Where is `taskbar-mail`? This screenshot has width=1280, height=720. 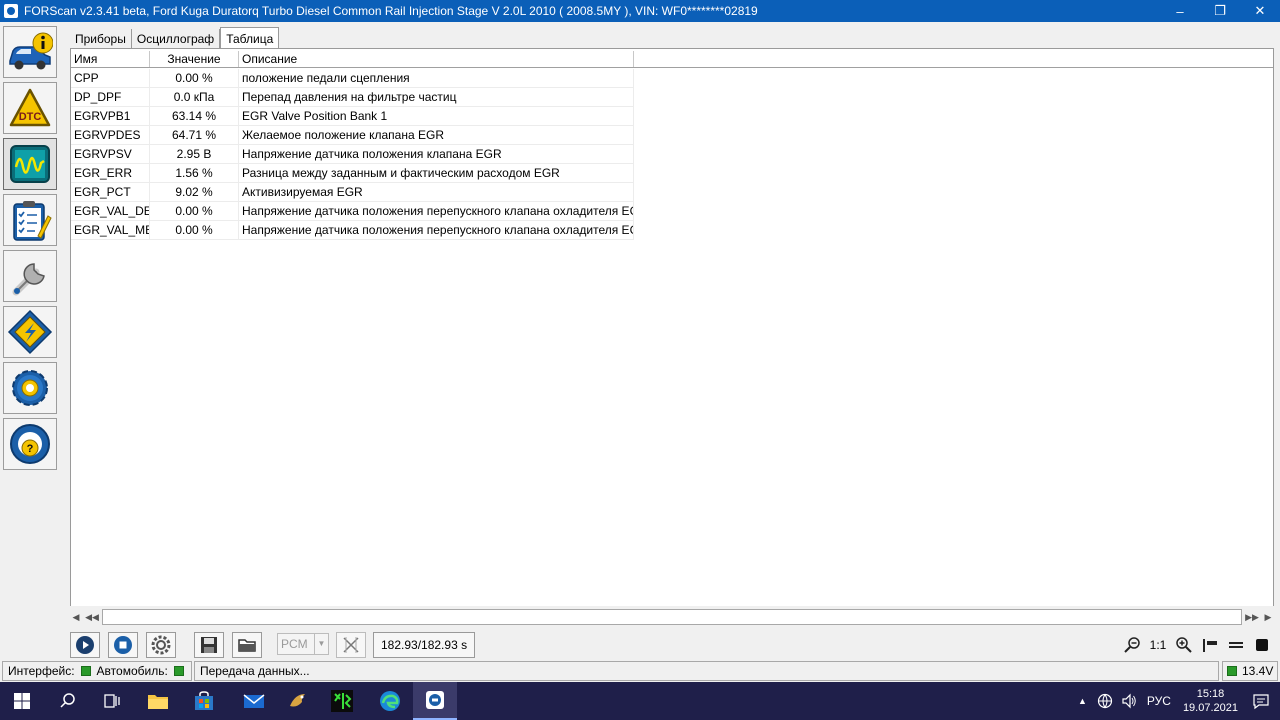
taskbar-mail is located at coordinates (254, 701).